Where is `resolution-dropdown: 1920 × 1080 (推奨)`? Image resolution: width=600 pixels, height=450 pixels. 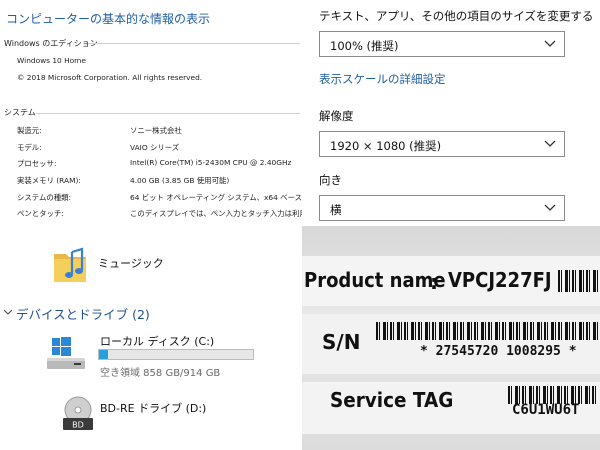 resolution-dropdown: 1920 × 1080 (推奨) is located at coordinates (442, 144).